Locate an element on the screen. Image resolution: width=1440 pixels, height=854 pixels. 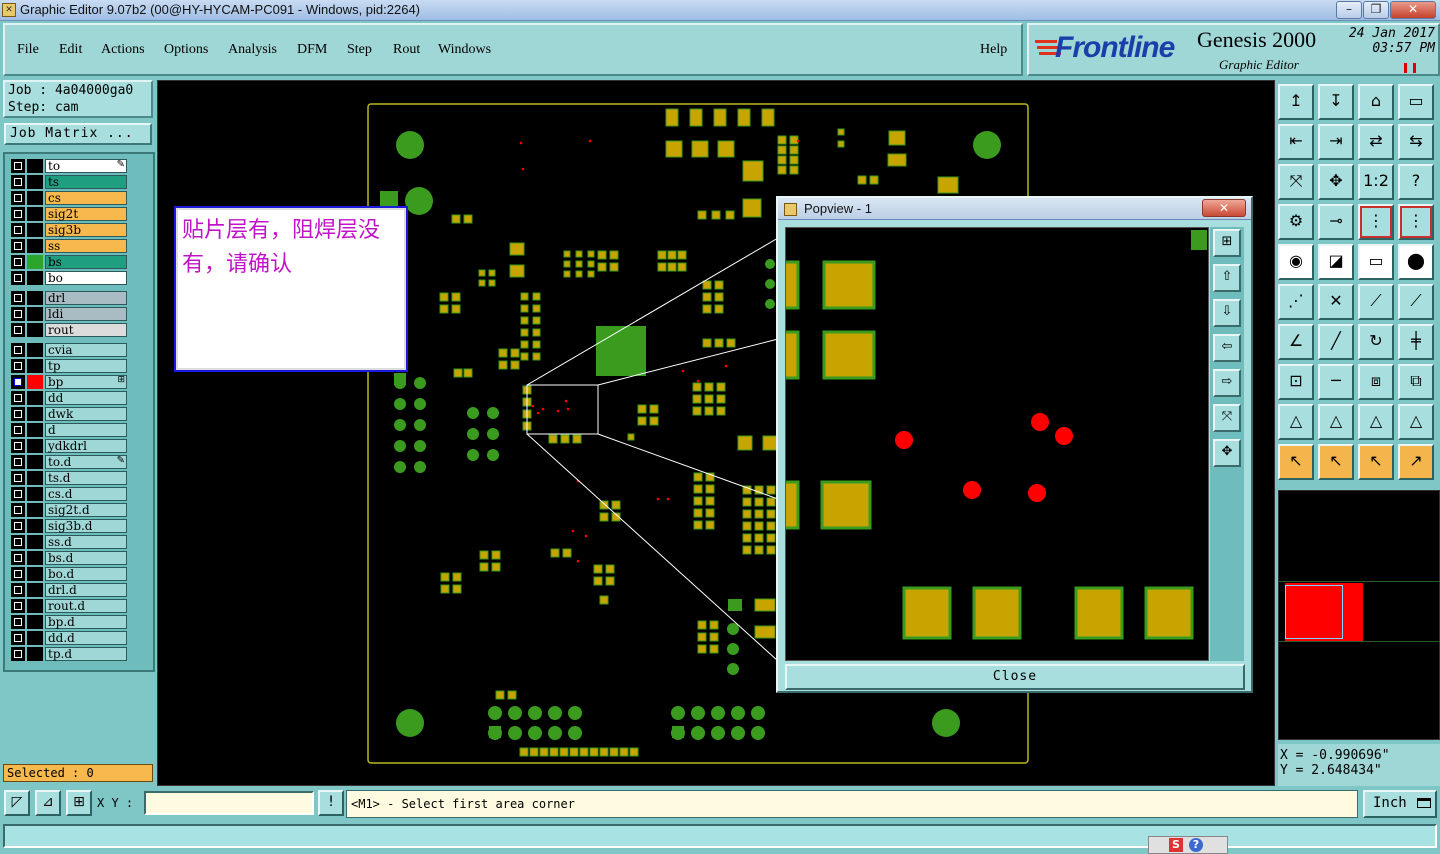
popview-close-button: Close is located at coordinates (1015, 677).